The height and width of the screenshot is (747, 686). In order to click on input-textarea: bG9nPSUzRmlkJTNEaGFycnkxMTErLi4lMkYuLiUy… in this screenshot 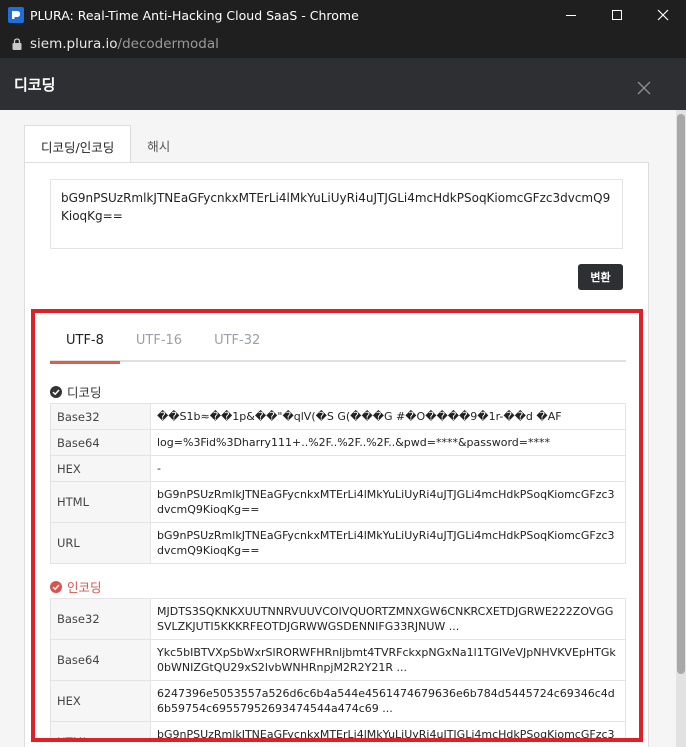, I will do `click(336, 214)`.